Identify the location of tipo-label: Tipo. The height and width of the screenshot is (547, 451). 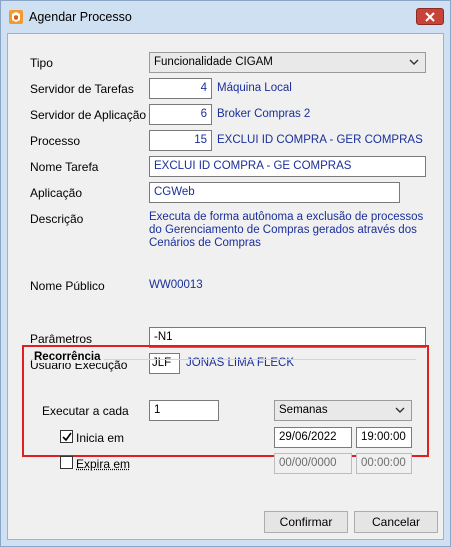
(41, 63).